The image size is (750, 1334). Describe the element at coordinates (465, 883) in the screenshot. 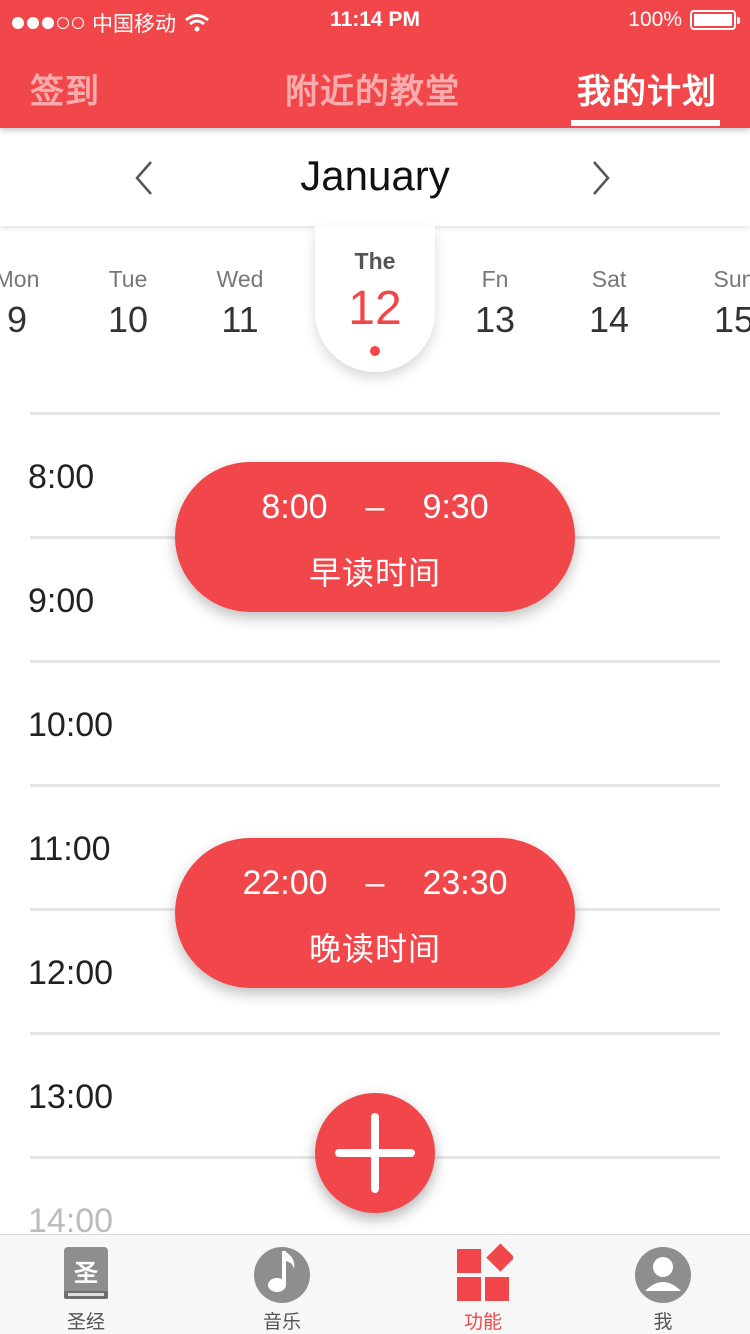

I see `event-end-time: 23:30` at that location.